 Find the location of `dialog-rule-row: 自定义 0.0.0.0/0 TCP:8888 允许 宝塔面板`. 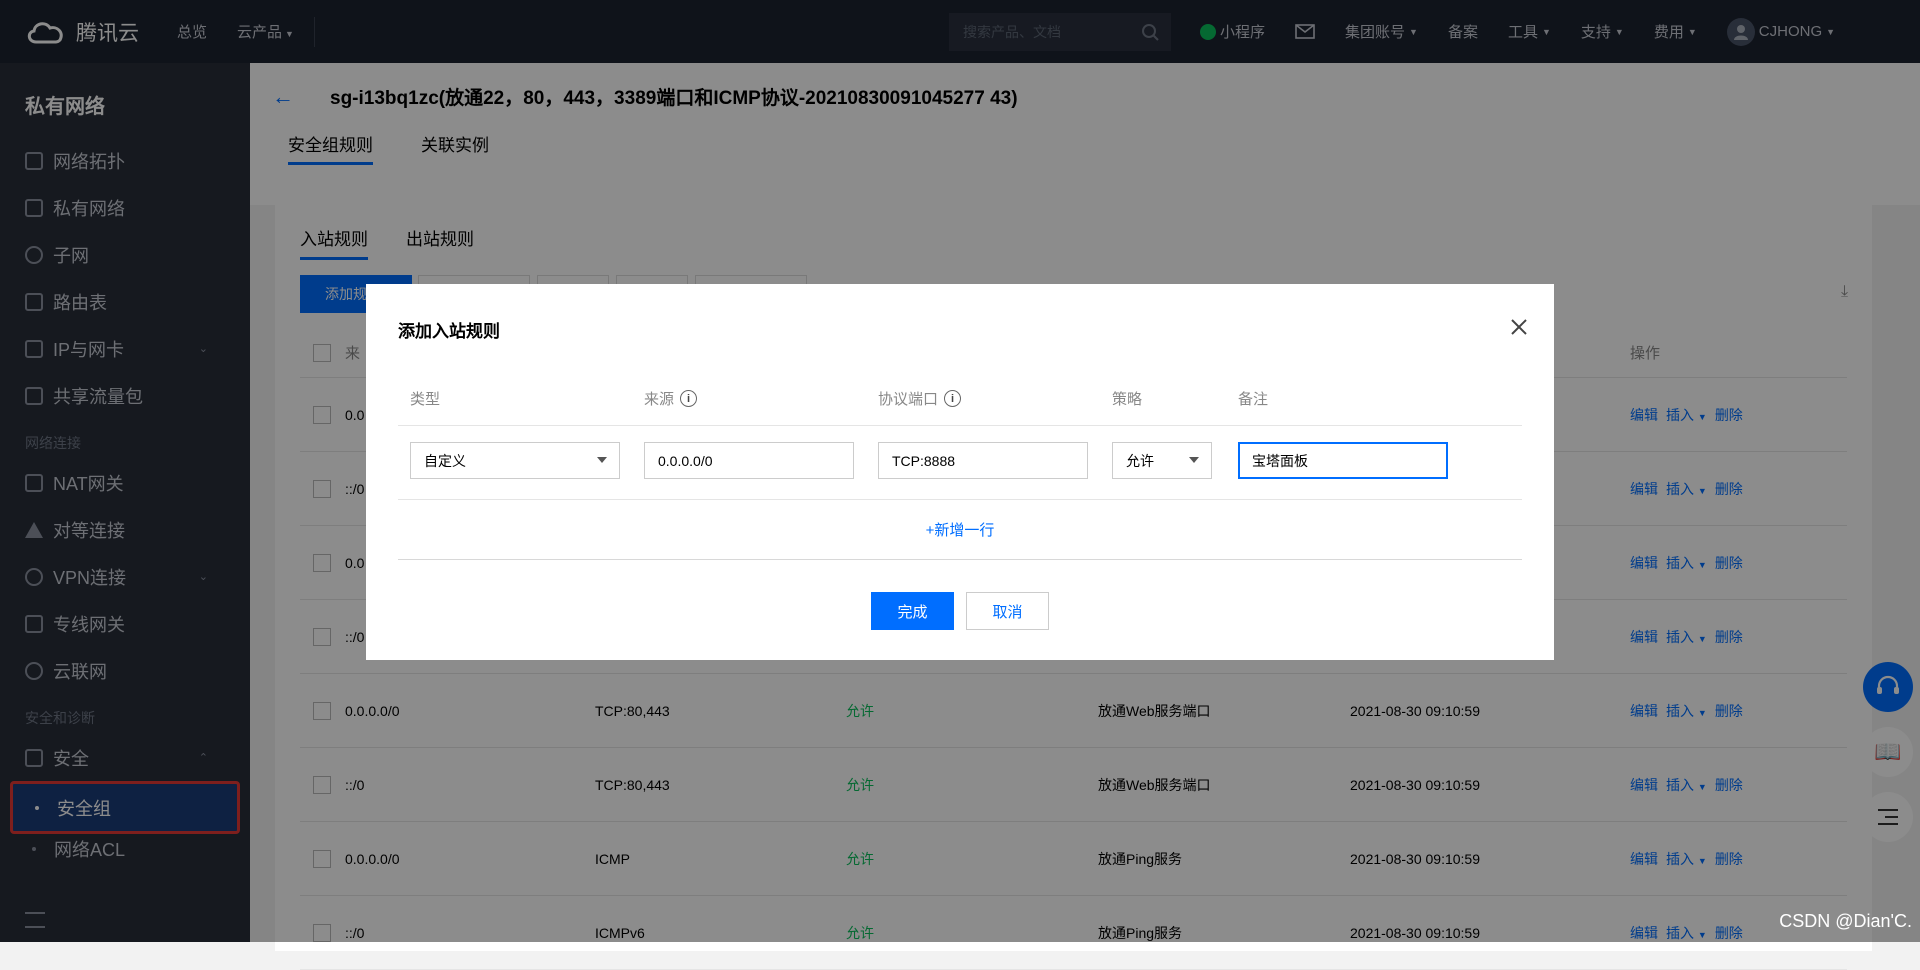

dialog-rule-row: 自定义 0.0.0.0/0 TCP:8888 允许 宝塔面板 is located at coordinates (960, 463).